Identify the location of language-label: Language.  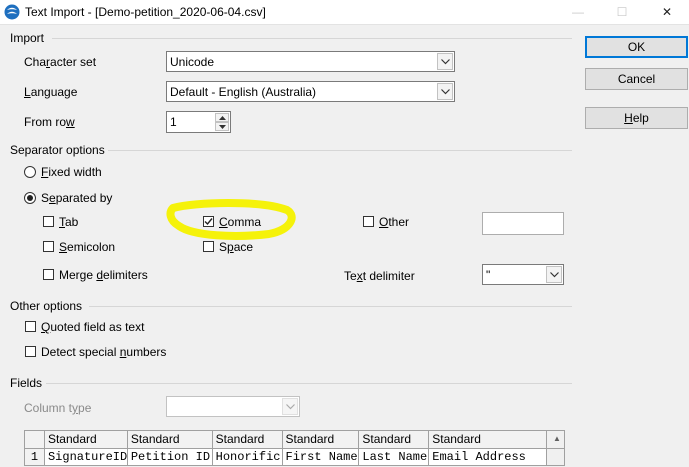
(51, 92).